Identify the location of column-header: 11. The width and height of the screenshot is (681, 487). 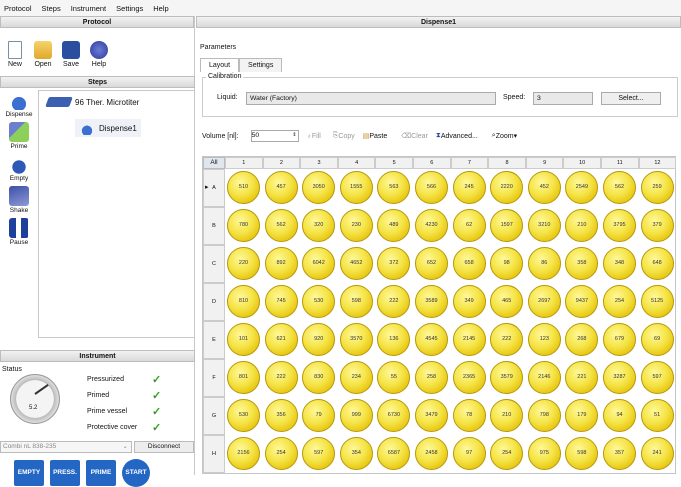
(620, 163).